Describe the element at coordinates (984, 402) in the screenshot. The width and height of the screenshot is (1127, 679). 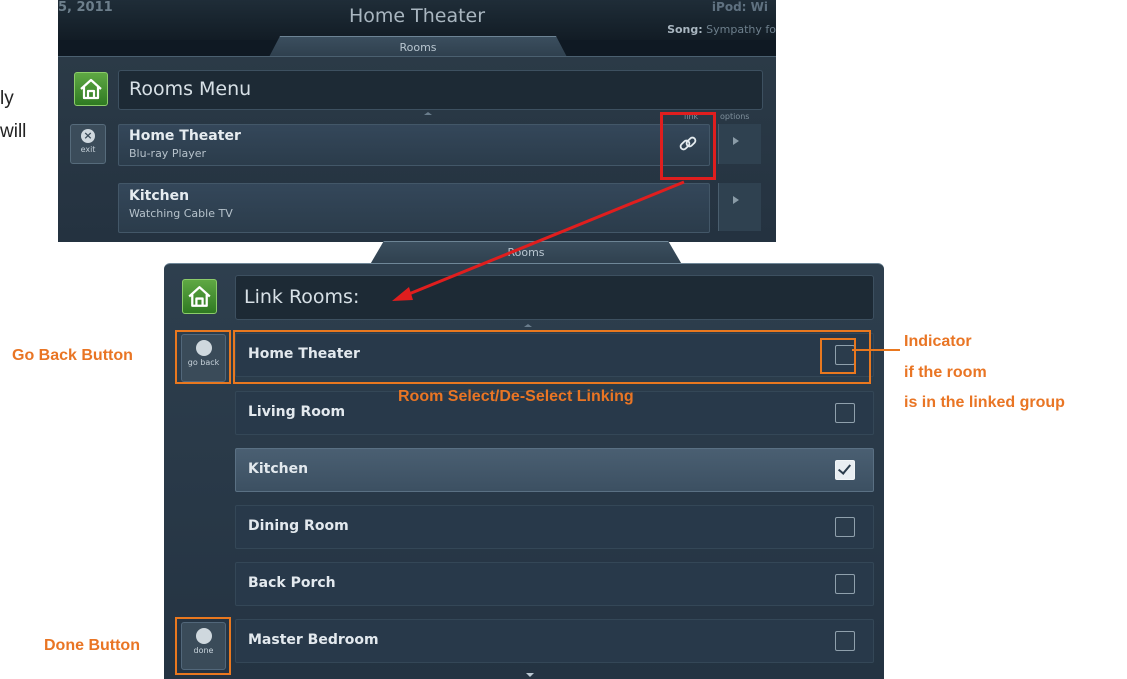
I see `indicator-annotation-3: is in the linked group` at that location.